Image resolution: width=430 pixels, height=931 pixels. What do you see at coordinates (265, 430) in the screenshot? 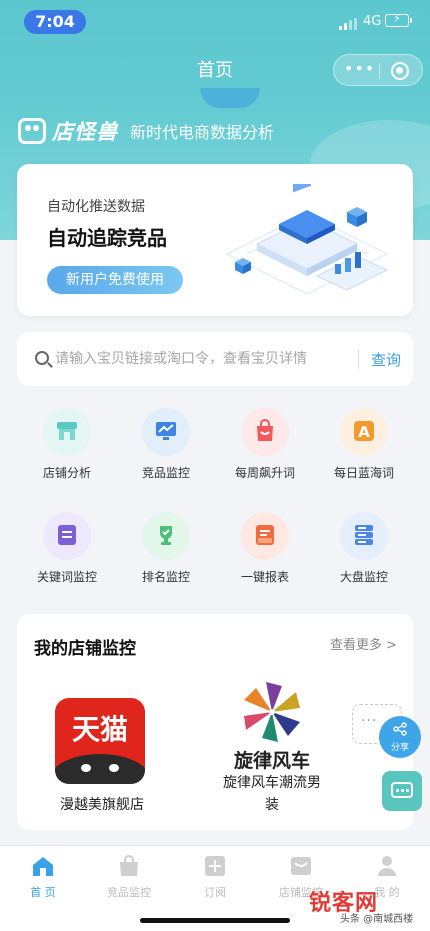
I see `shopping-bag-icon` at bounding box center [265, 430].